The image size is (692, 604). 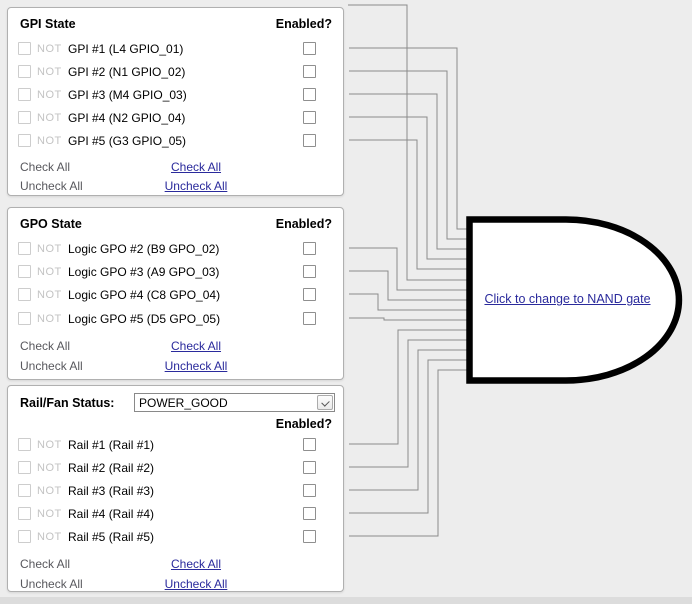 I want to click on dropdown-button, so click(x=325, y=402).